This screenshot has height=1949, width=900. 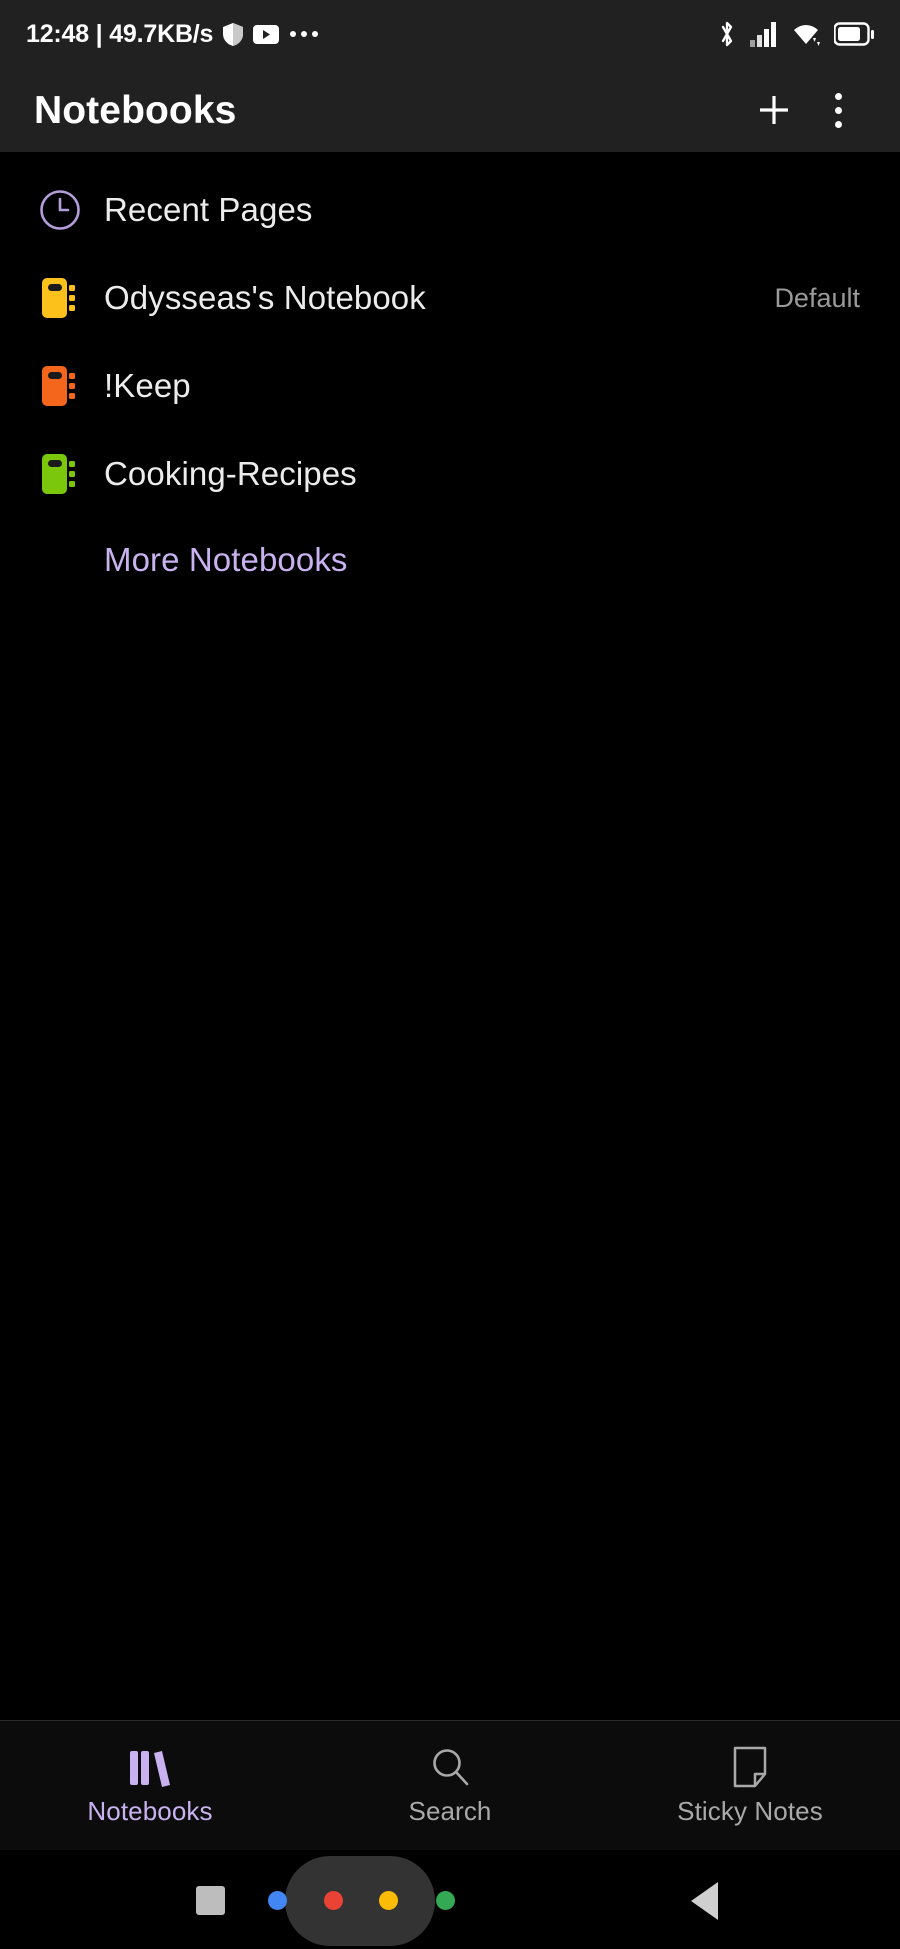 I want to click on list-item-label: Recent Pages, so click(x=208, y=209).